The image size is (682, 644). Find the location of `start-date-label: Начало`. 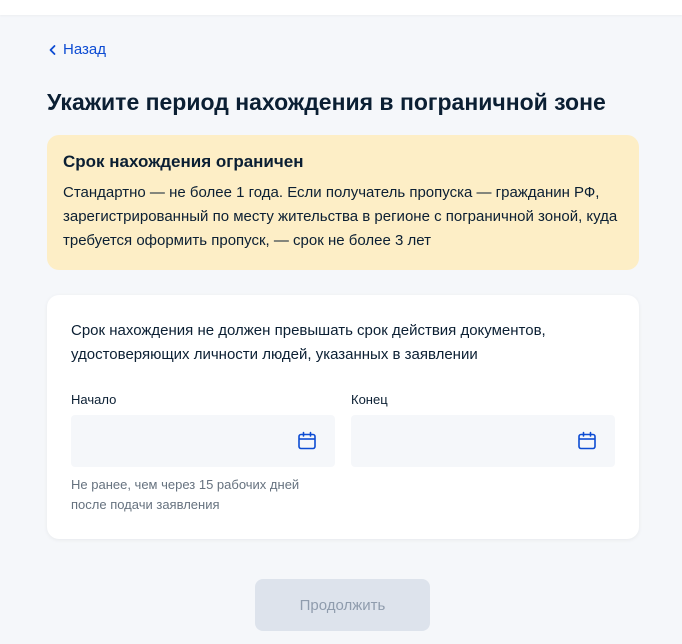

start-date-label: Начало is located at coordinates (94, 399).